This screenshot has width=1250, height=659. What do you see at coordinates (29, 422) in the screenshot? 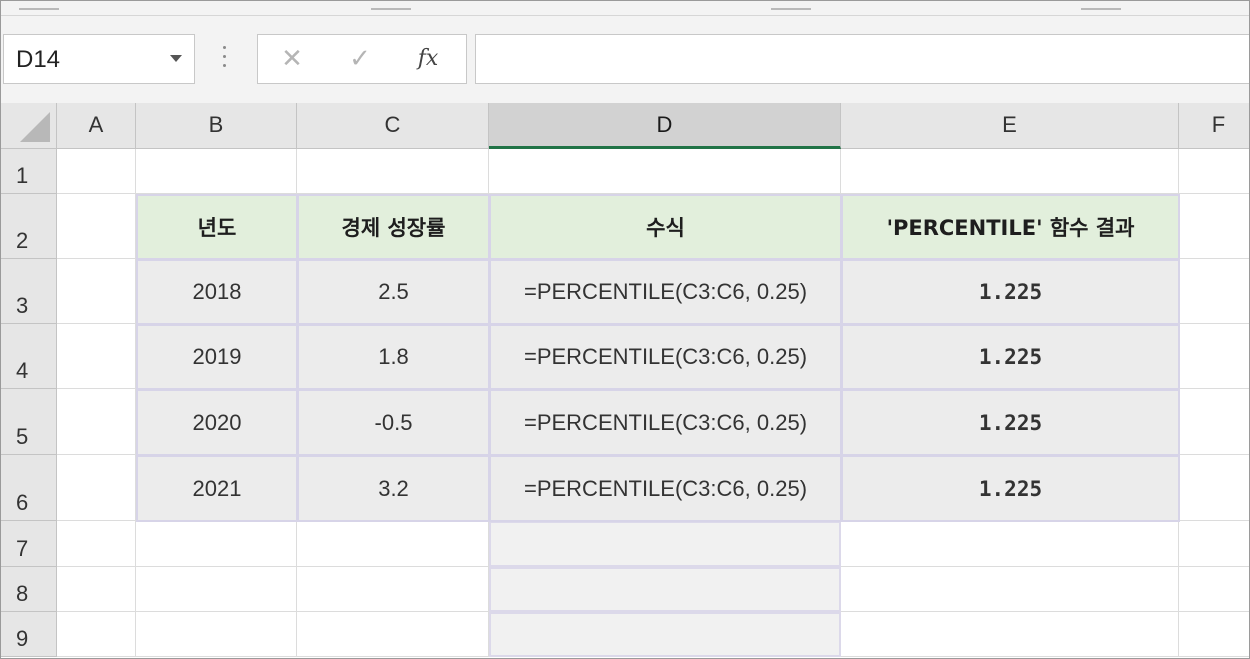
I see `row-header-5: 5` at bounding box center [29, 422].